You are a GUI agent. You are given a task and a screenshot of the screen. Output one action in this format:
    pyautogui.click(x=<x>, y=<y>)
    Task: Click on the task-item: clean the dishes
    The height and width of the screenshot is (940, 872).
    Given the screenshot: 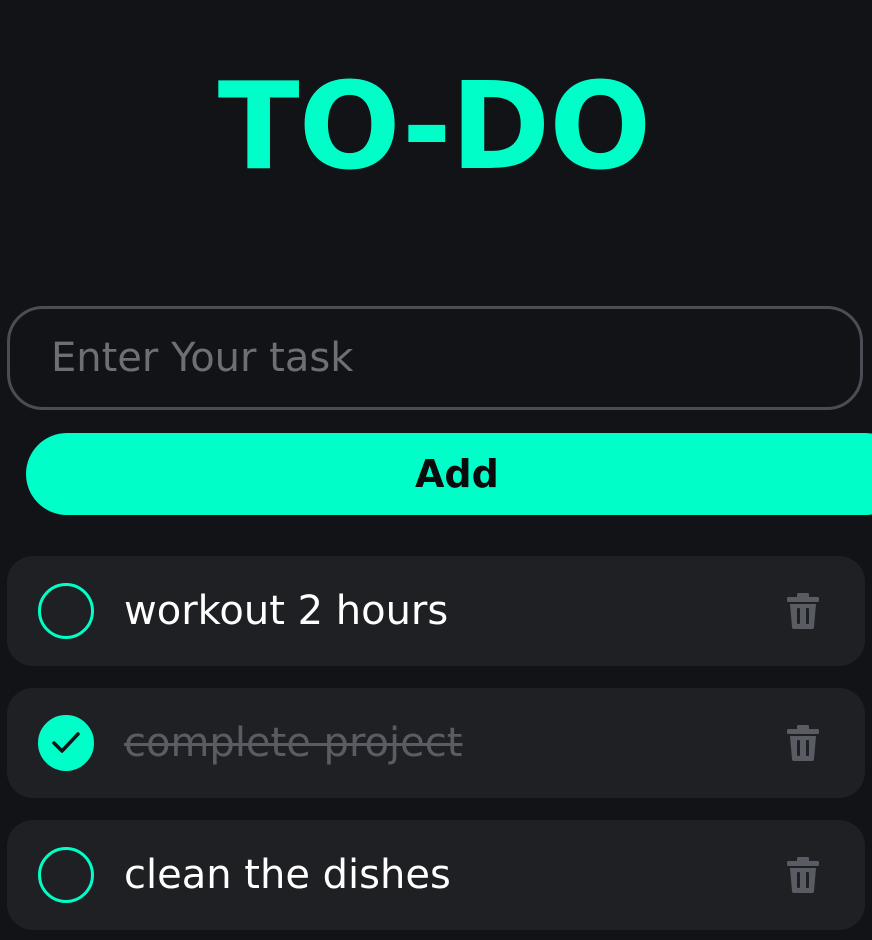 What is the action you would take?
    pyautogui.click(x=436, y=875)
    